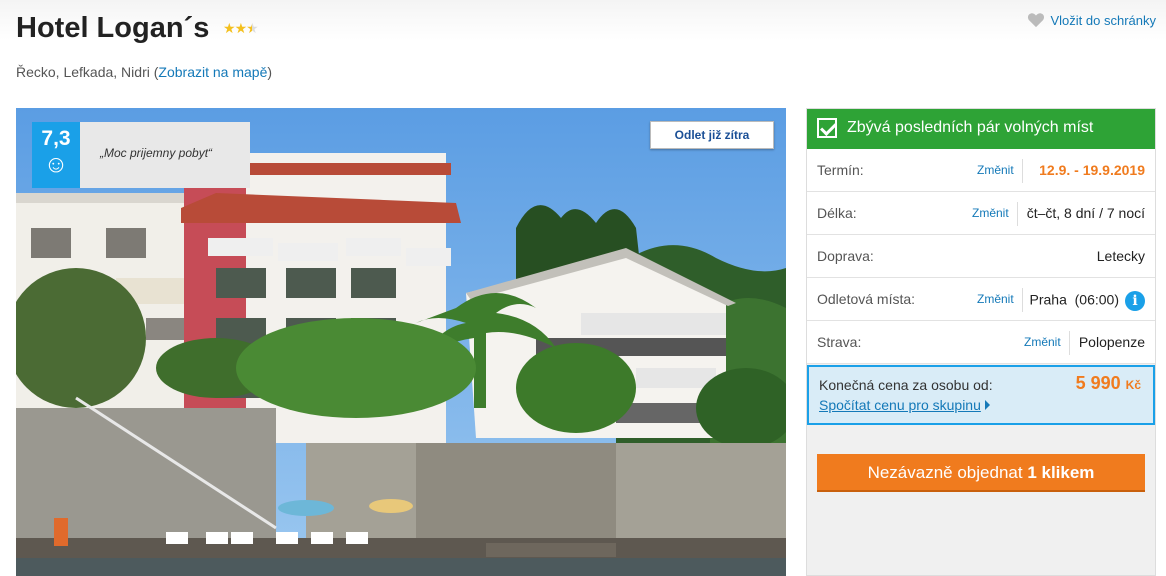 This screenshot has height=576, width=1166. What do you see at coordinates (1074, 299) in the screenshot?
I see `detail-value: Praha (06:00)` at bounding box center [1074, 299].